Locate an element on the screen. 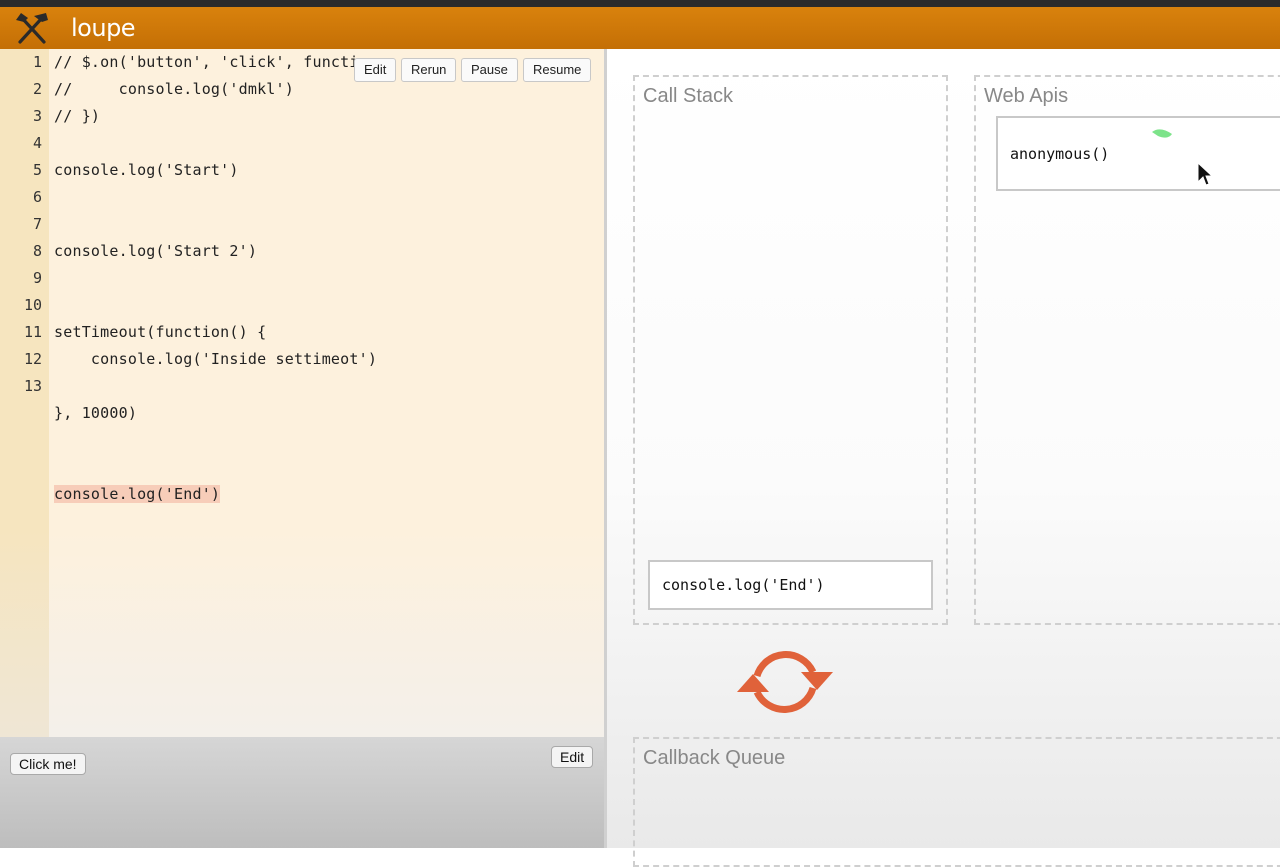  code-line: setTimeout(function() { is located at coordinates (160, 332).